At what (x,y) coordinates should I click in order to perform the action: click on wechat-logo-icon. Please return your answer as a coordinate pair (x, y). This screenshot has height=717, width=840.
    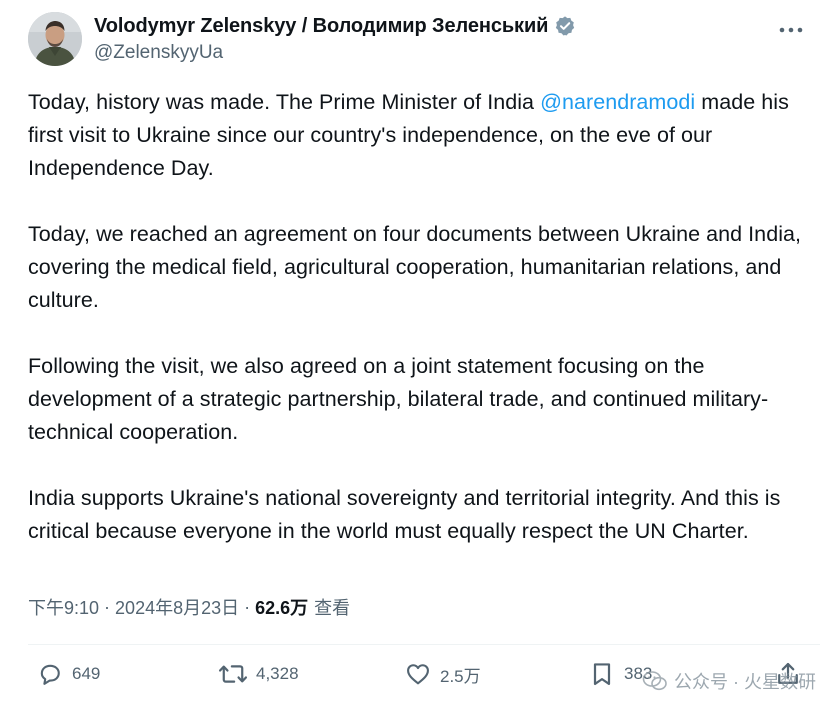
    Looking at the image, I should click on (654, 681).